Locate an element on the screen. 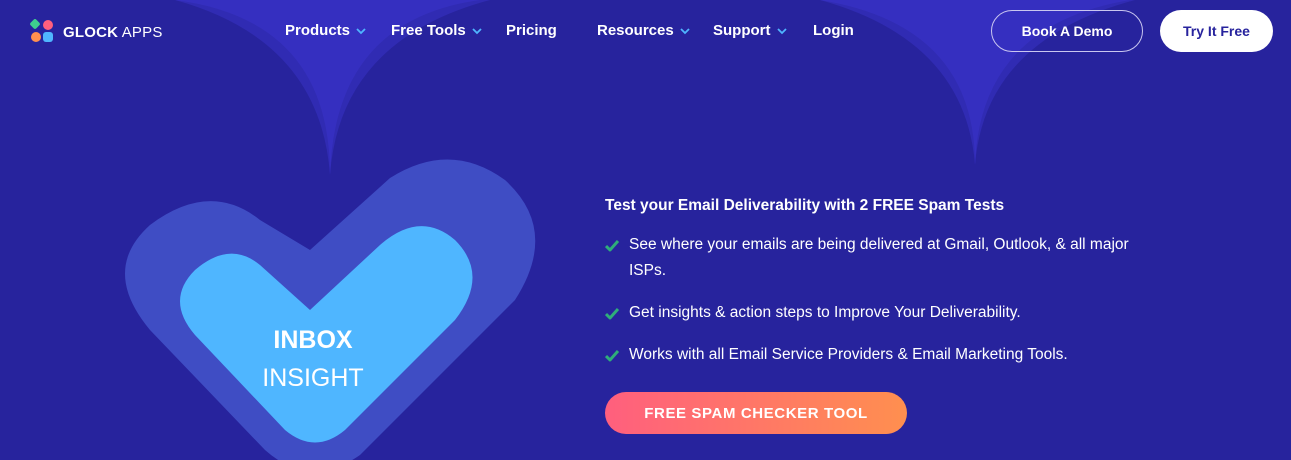  nav-support: Support is located at coordinates (750, 30).